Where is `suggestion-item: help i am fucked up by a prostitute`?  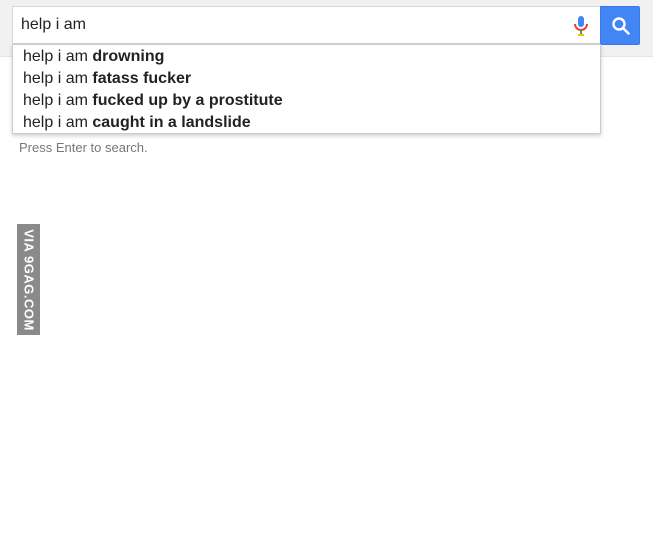 suggestion-item: help i am fucked up by a prostitute is located at coordinates (306, 101).